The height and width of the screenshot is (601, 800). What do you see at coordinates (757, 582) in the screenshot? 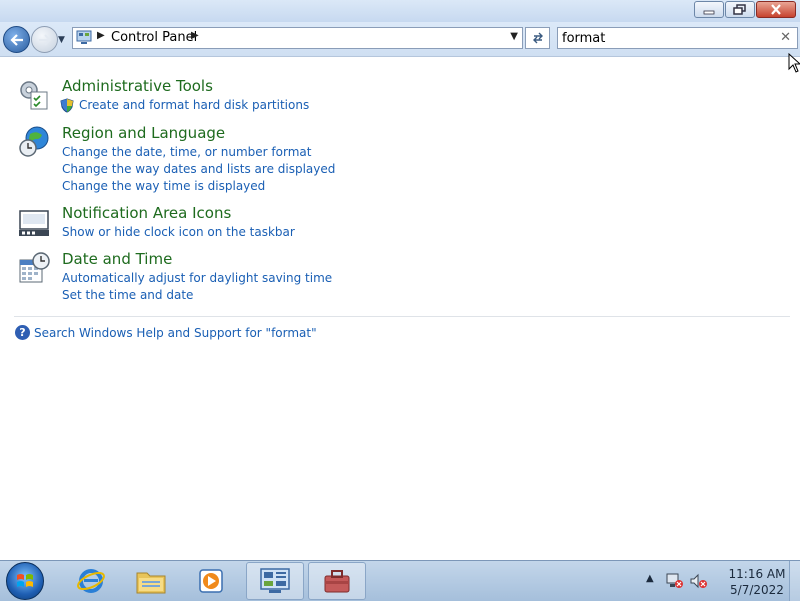
I see `clock: 11:16 AM 5/7/2022` at bounding box center [757, 582].